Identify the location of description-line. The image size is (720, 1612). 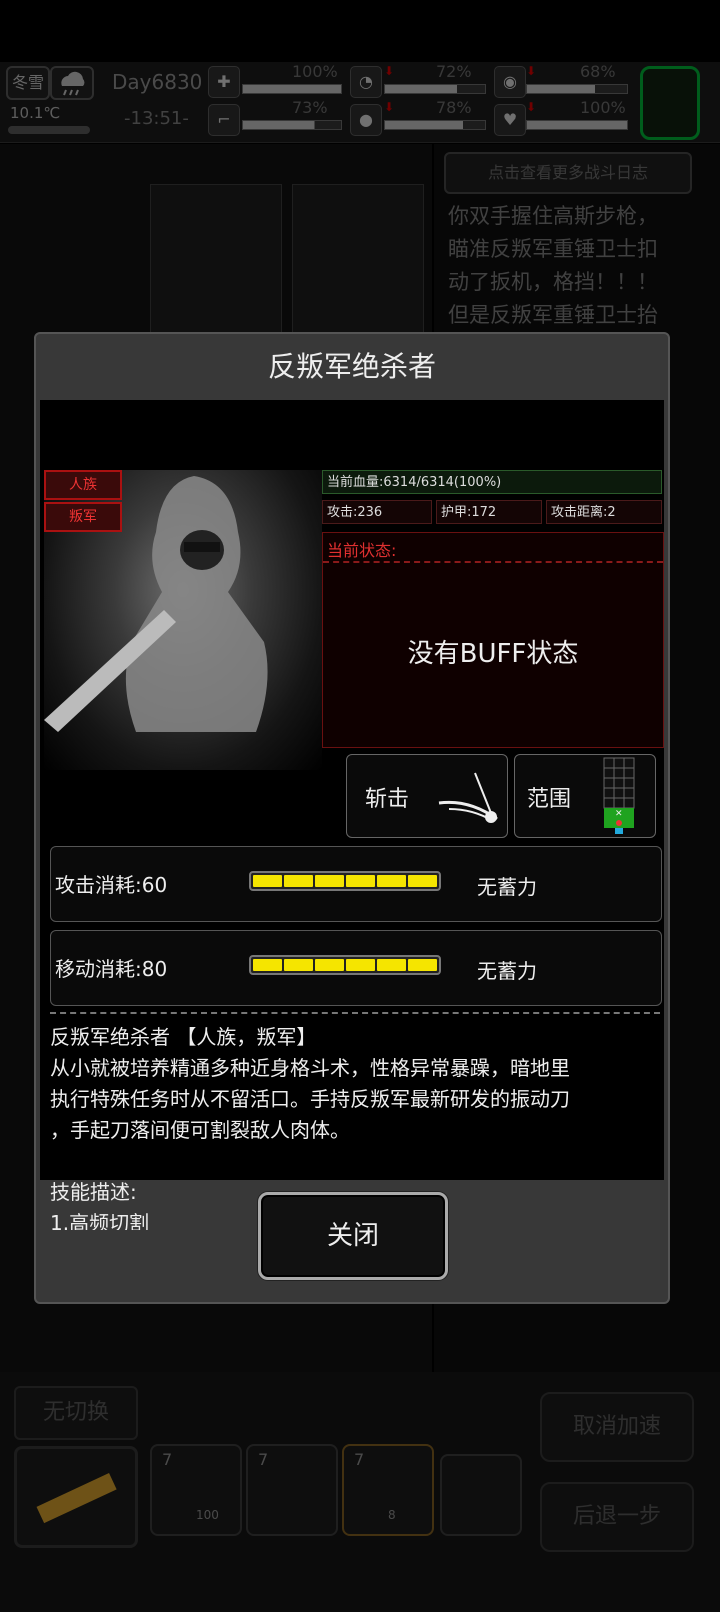
(356, 1161).